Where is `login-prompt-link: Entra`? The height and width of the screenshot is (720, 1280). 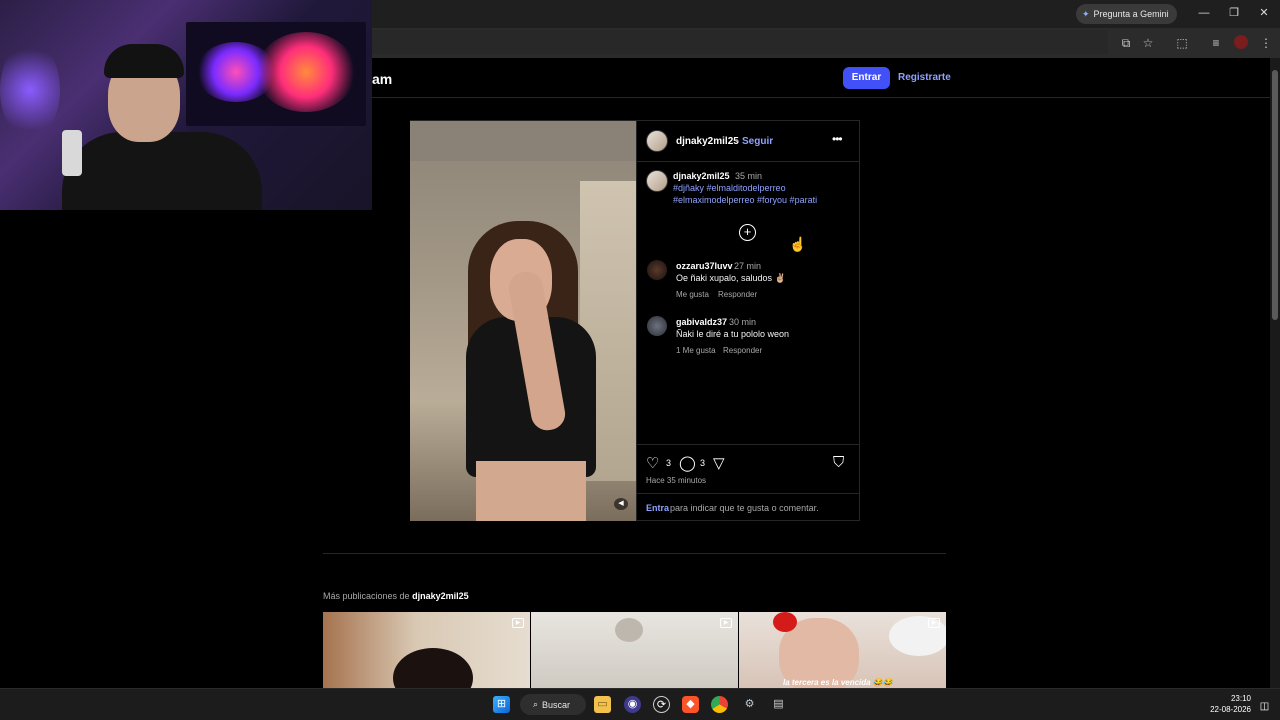
login-prompt-link: Entra is located at coordinates (657, 508).